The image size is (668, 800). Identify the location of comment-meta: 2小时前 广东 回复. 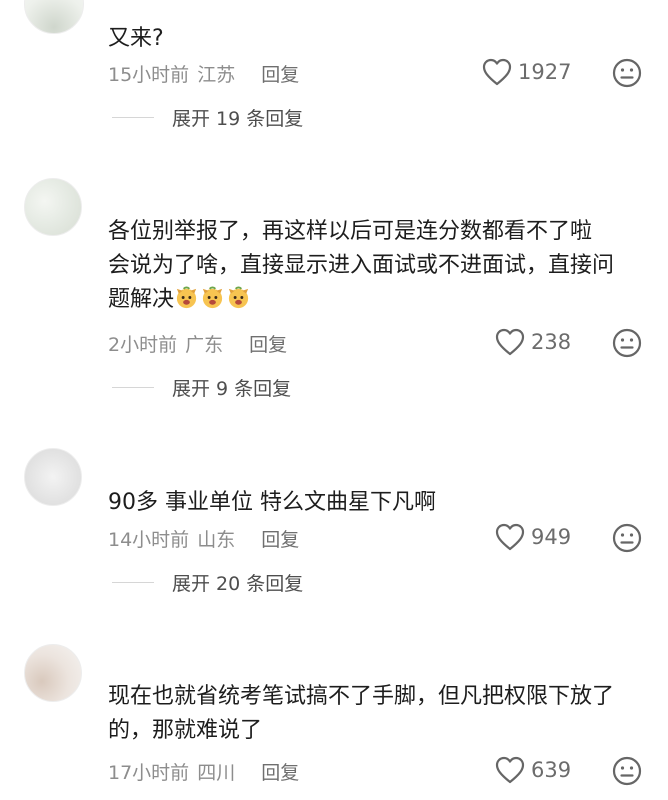
(197, 343).